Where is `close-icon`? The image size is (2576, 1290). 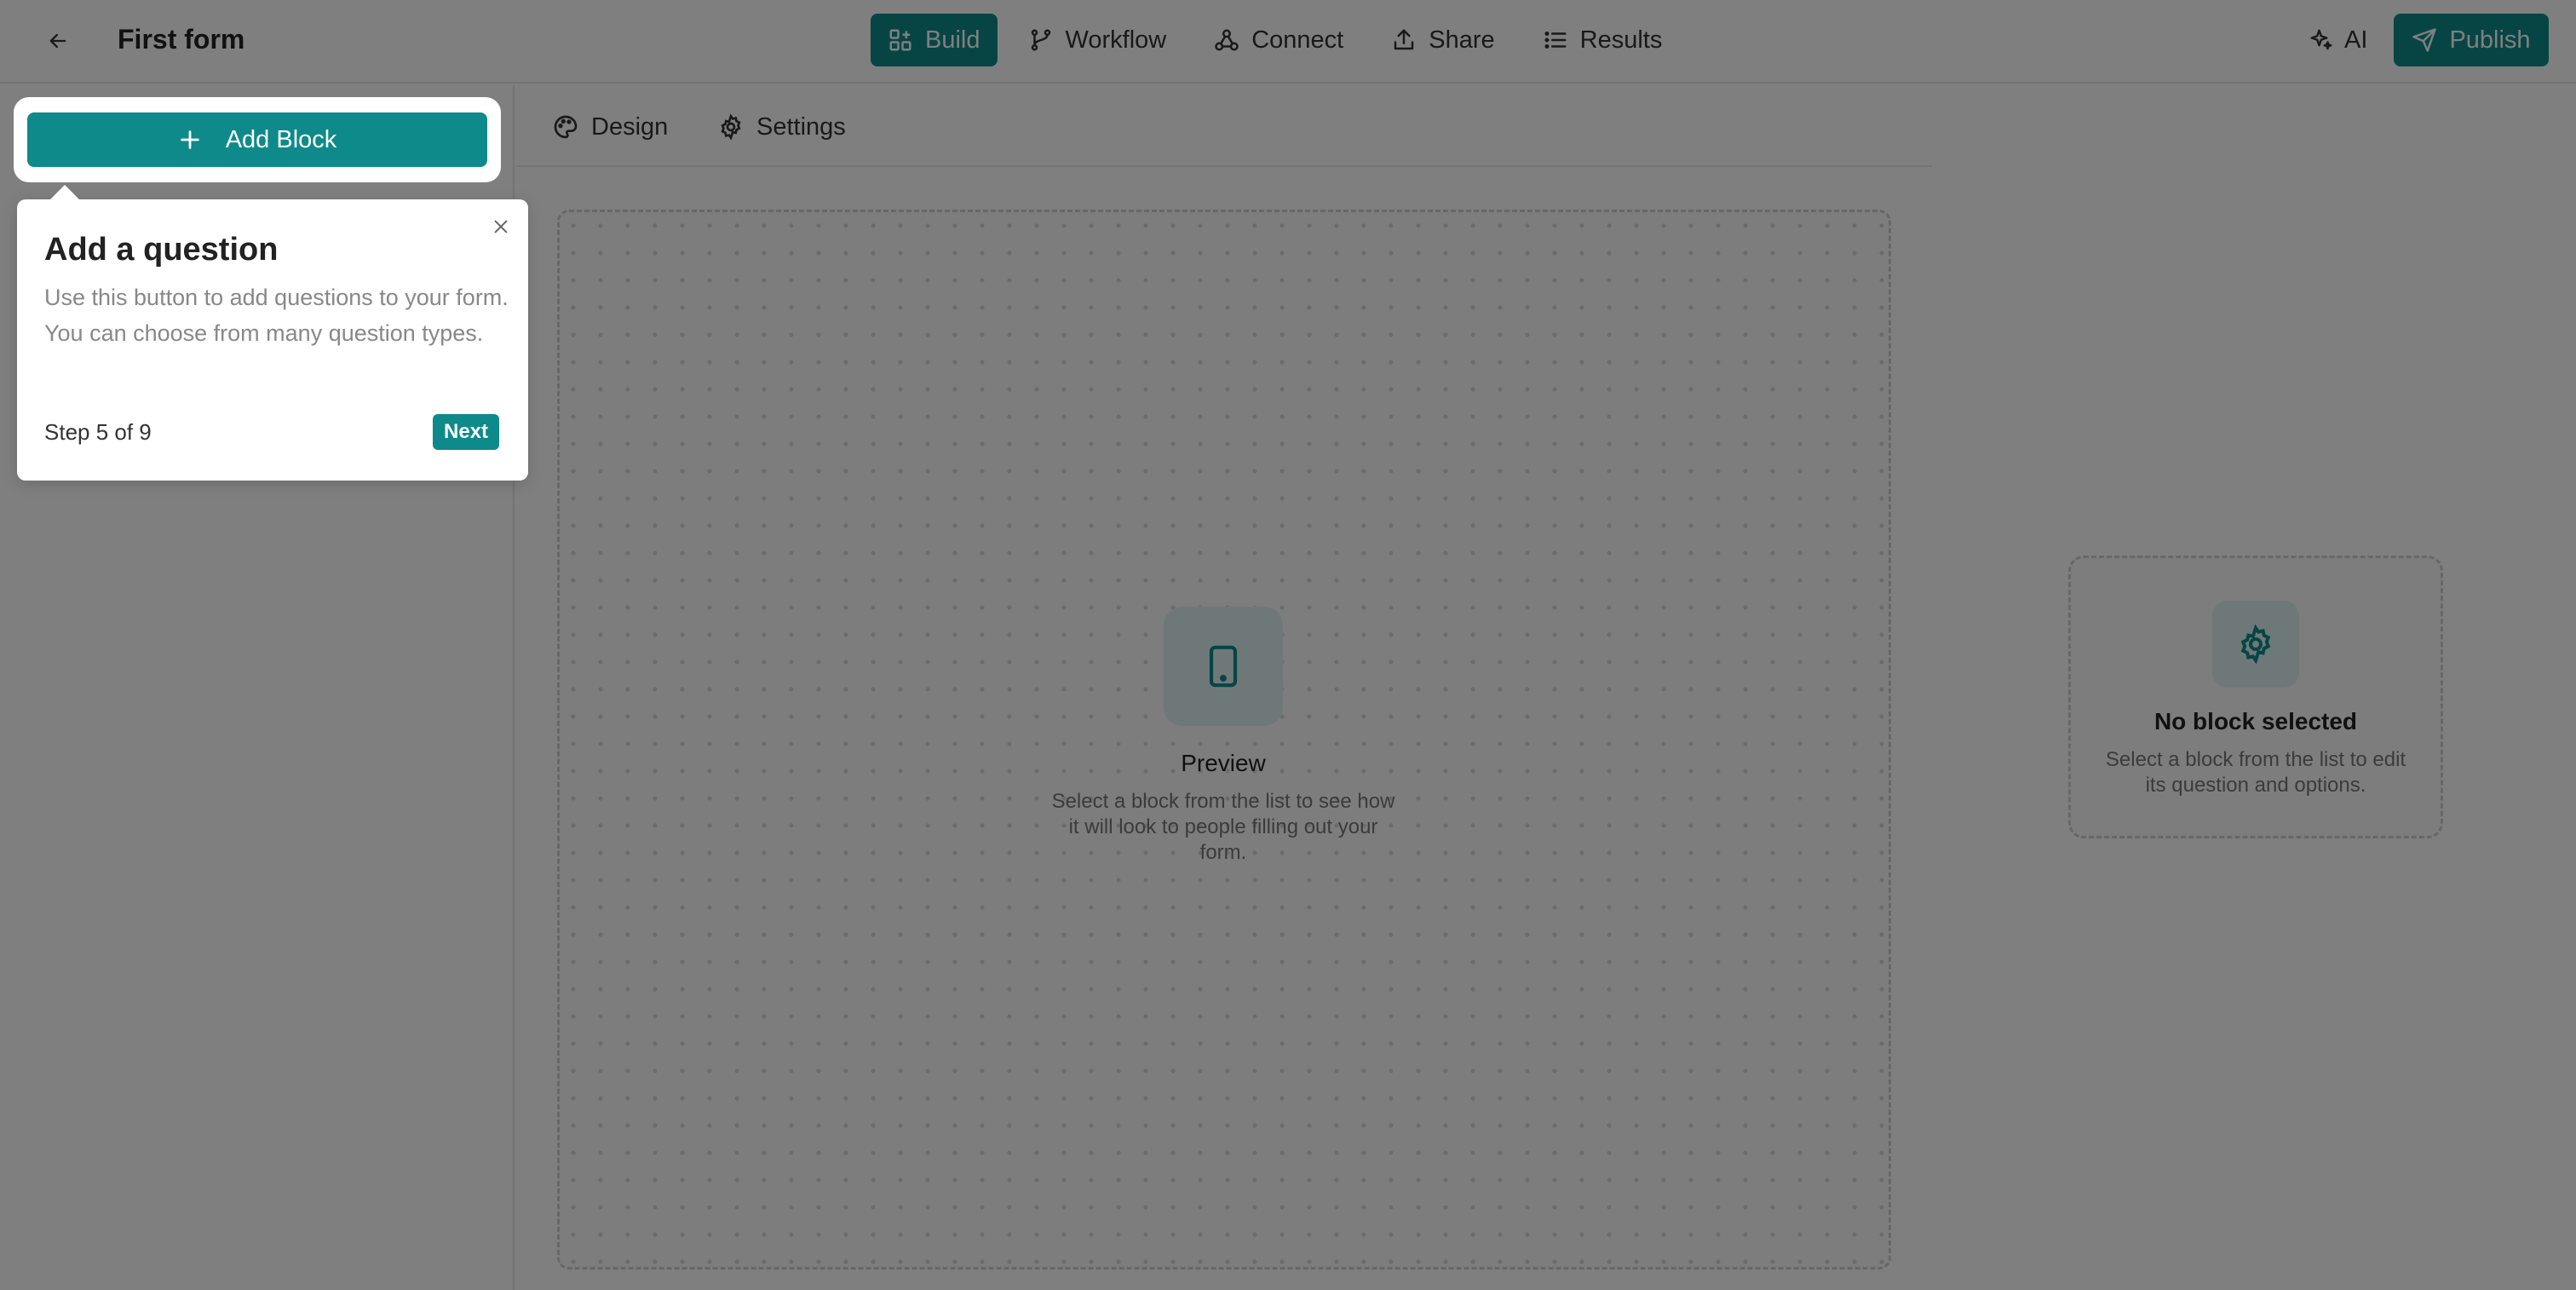 close-icon is located at coordinates (501, 226).